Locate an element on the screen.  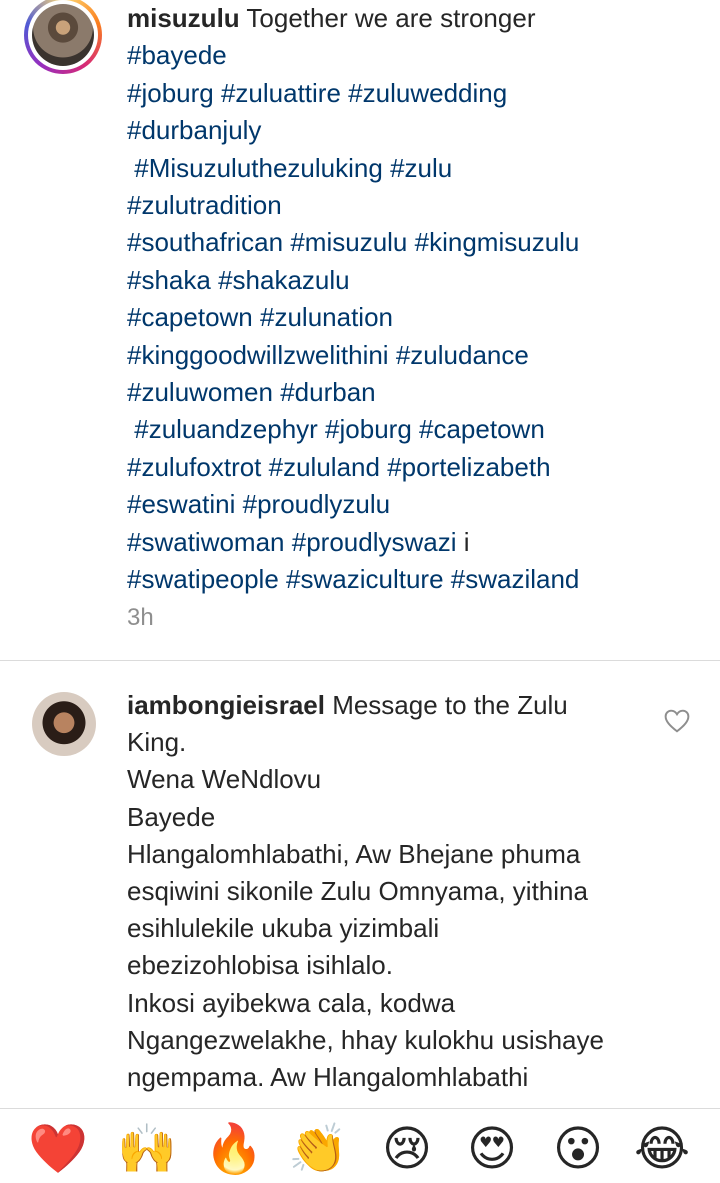
caption-line: #swatiwoman #proudlyswazi i is located at coordinates (417, 542).